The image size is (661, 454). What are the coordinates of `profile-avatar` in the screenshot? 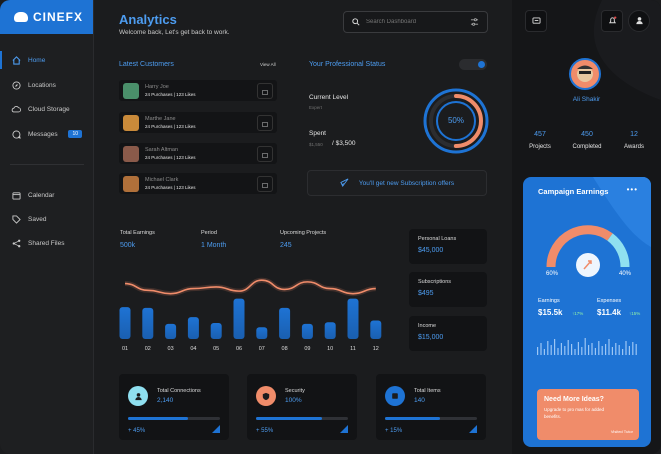 It's located at (585, 74).